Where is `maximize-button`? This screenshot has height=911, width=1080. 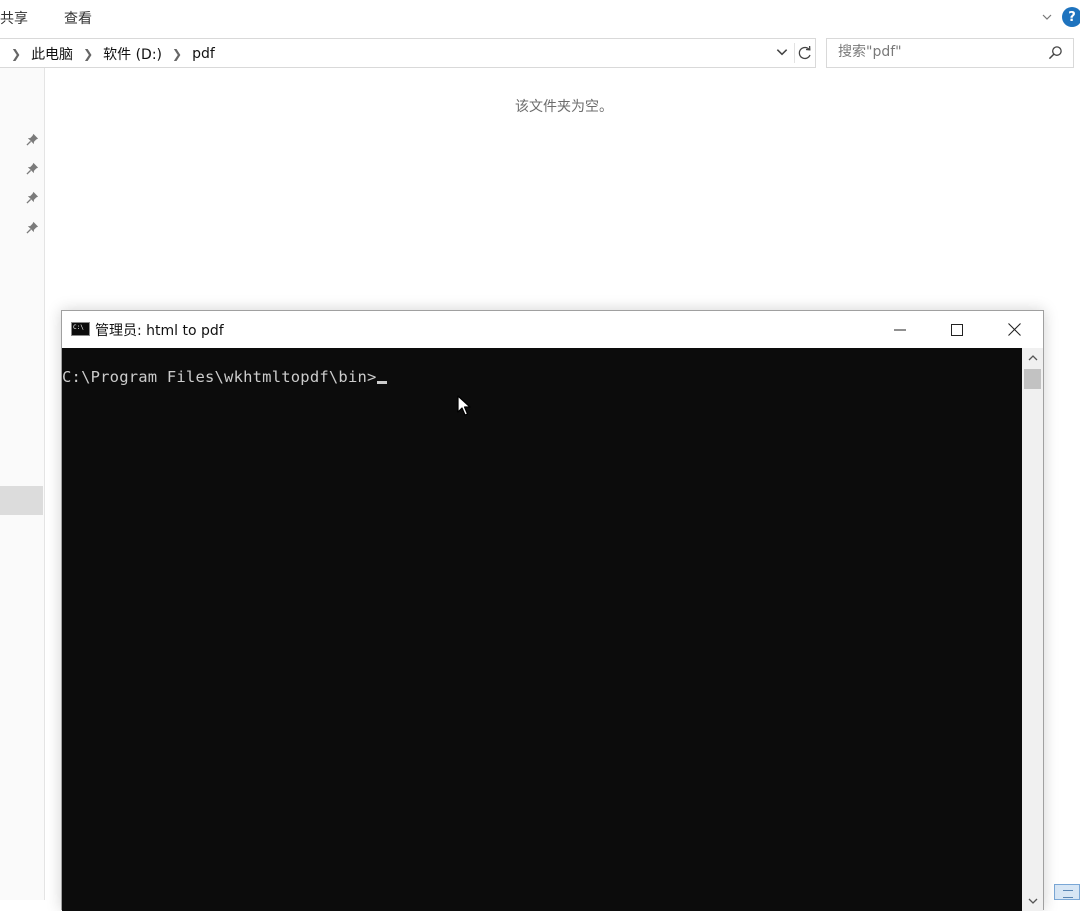
maximize-button is located at coordinates (956, 329).